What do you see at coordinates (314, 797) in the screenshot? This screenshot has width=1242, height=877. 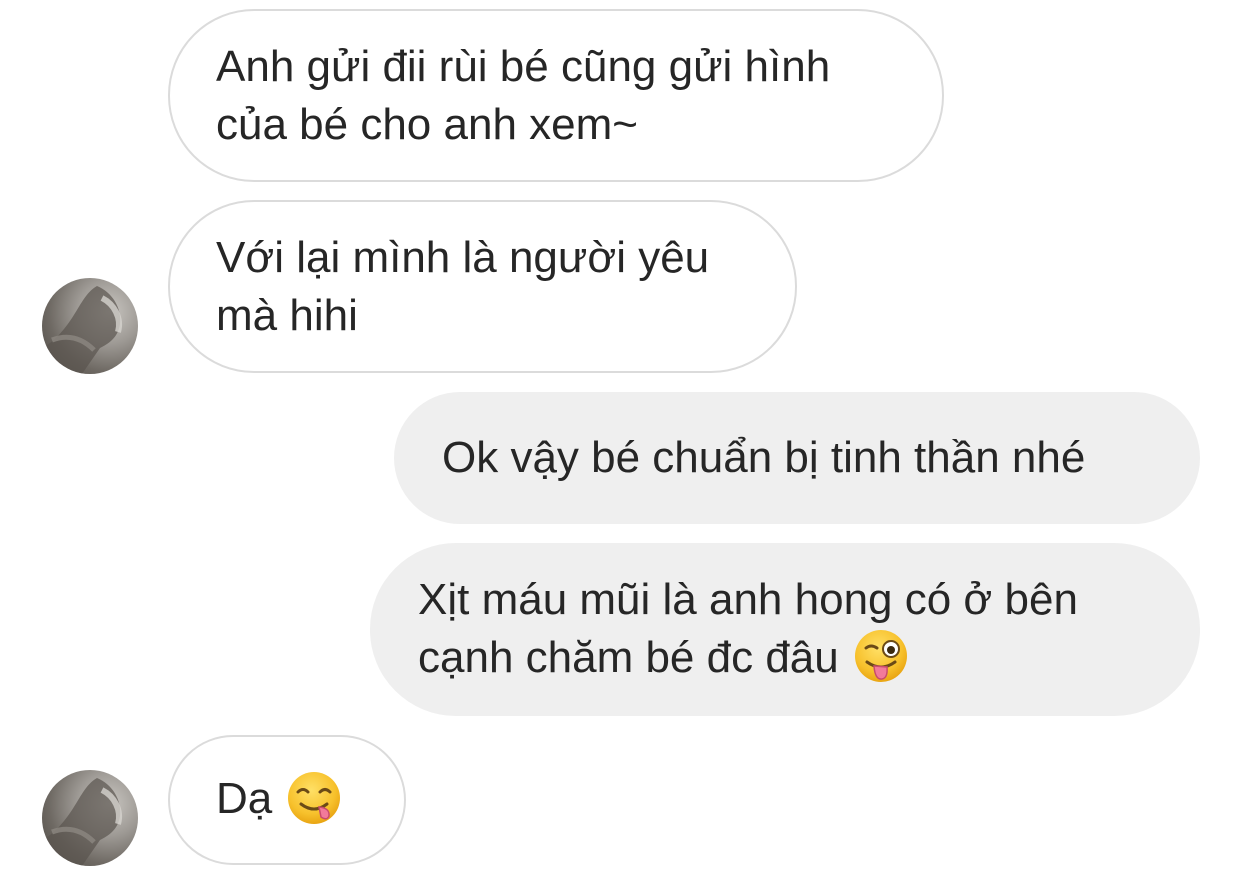 I see `face-savoring-food-icon` at bounding box center [314, 797].